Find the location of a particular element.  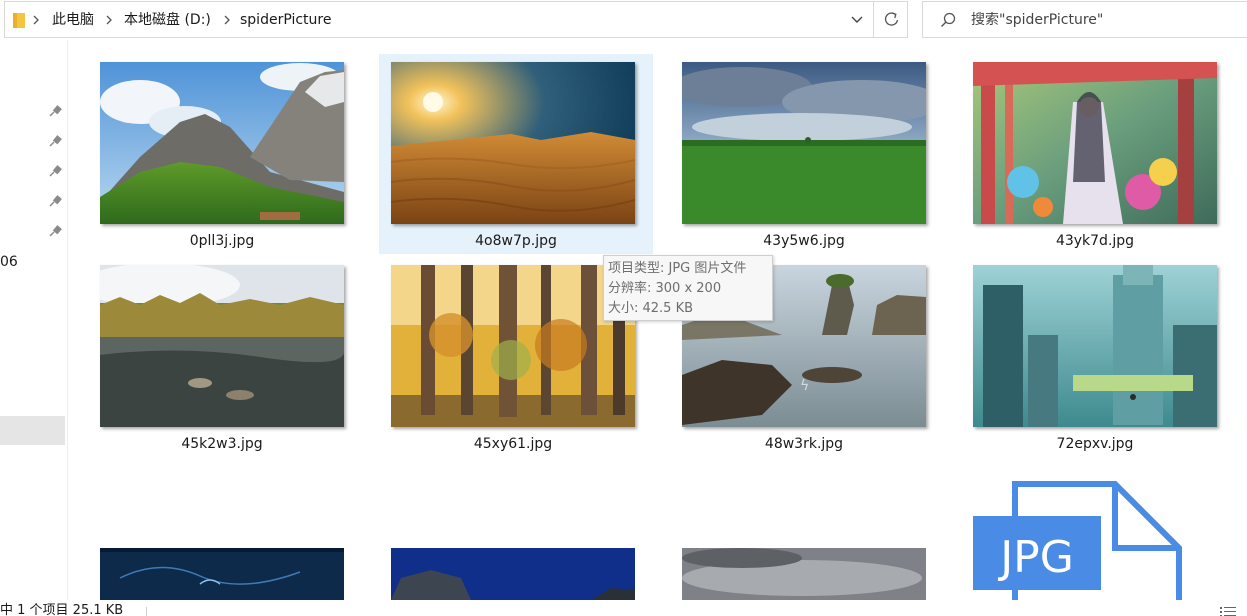

file-name: 4o8w7p.jpg is located at coordinates (516, 241).